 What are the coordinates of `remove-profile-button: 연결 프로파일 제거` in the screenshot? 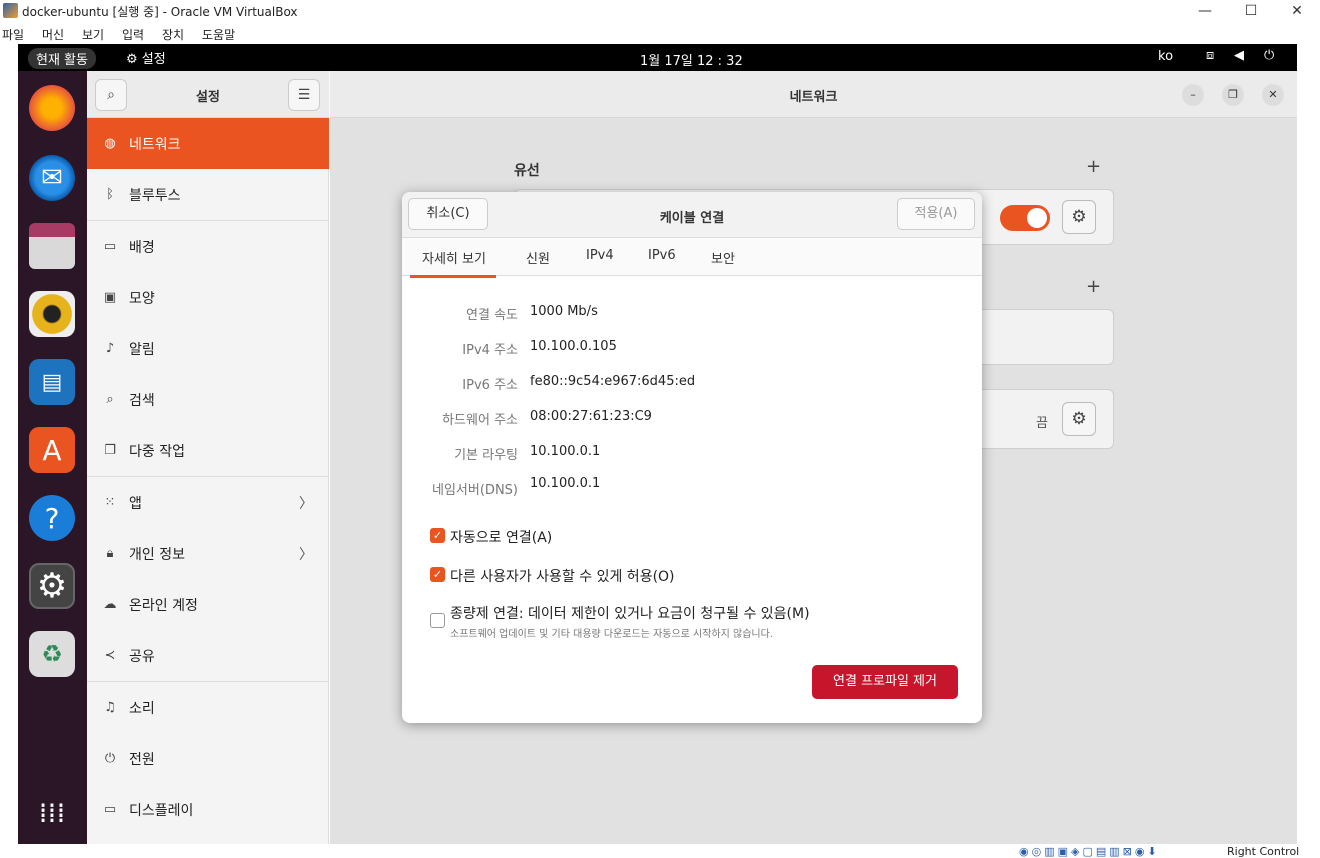 It's located at (885, 682).